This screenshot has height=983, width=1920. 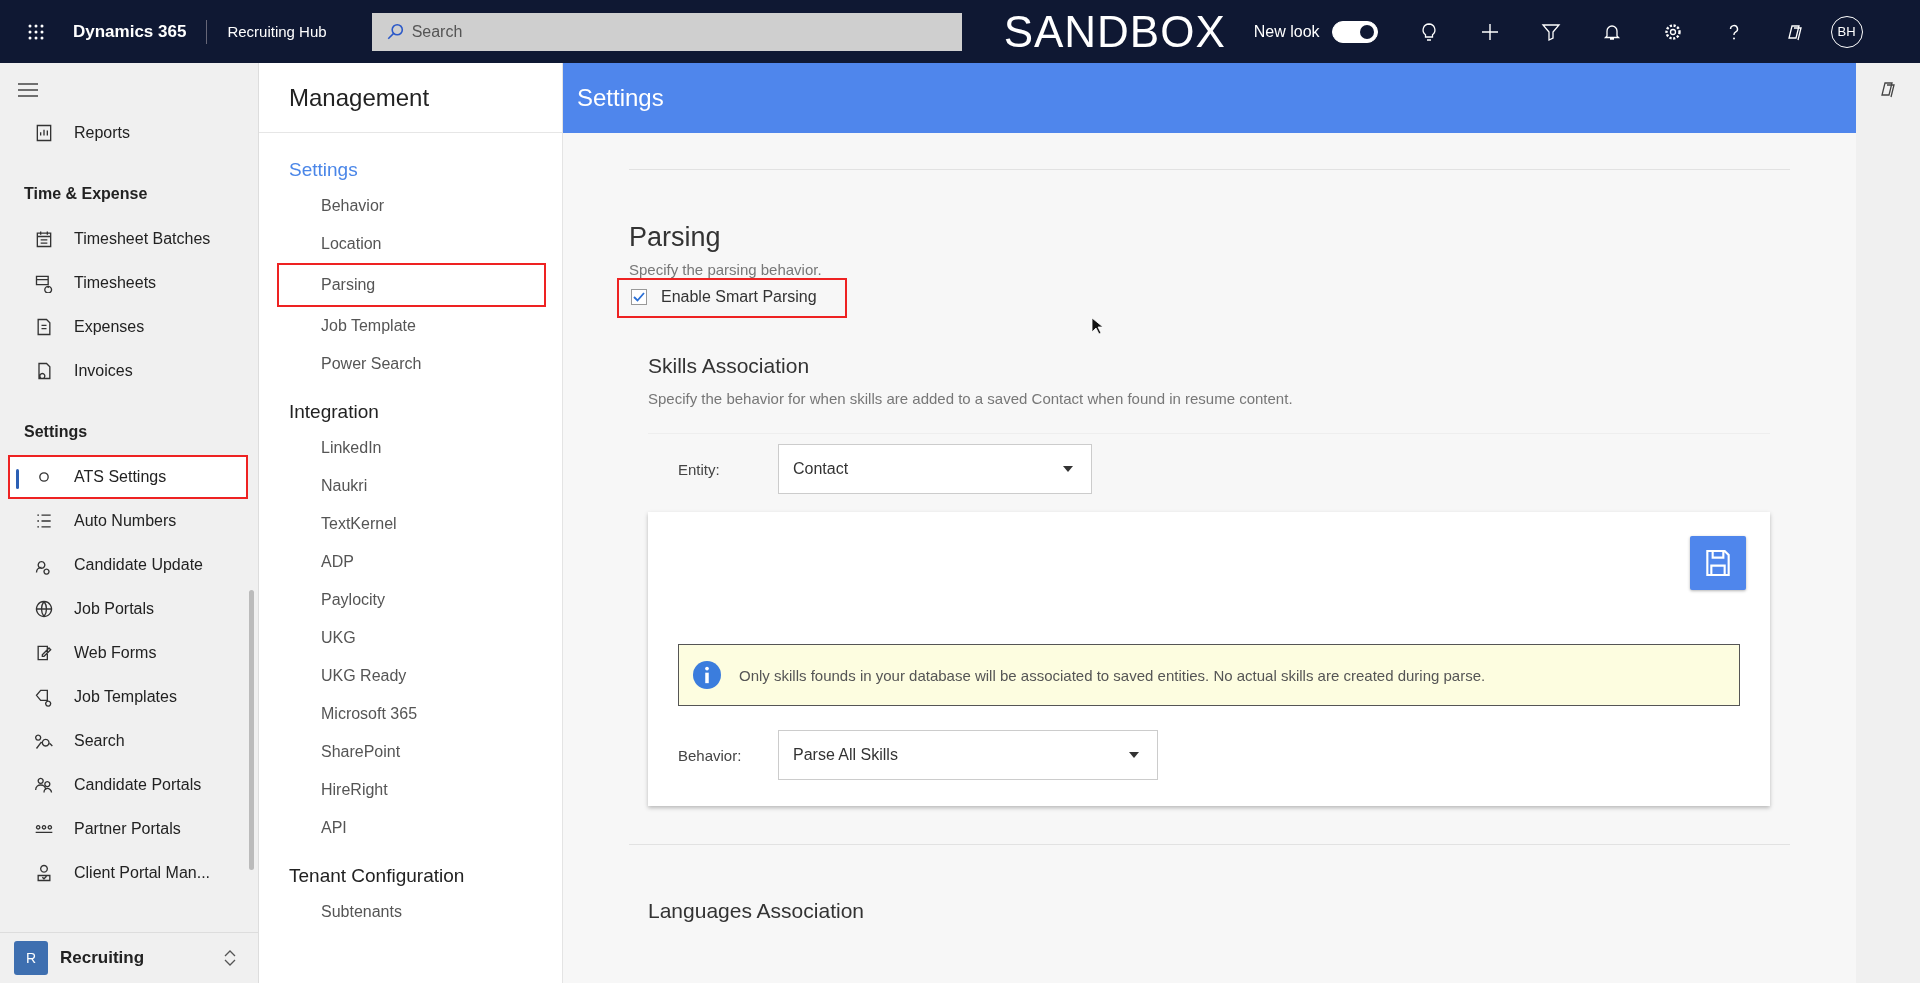 I want to click on settings-link: Subtenants, so click(x=411, y=912).